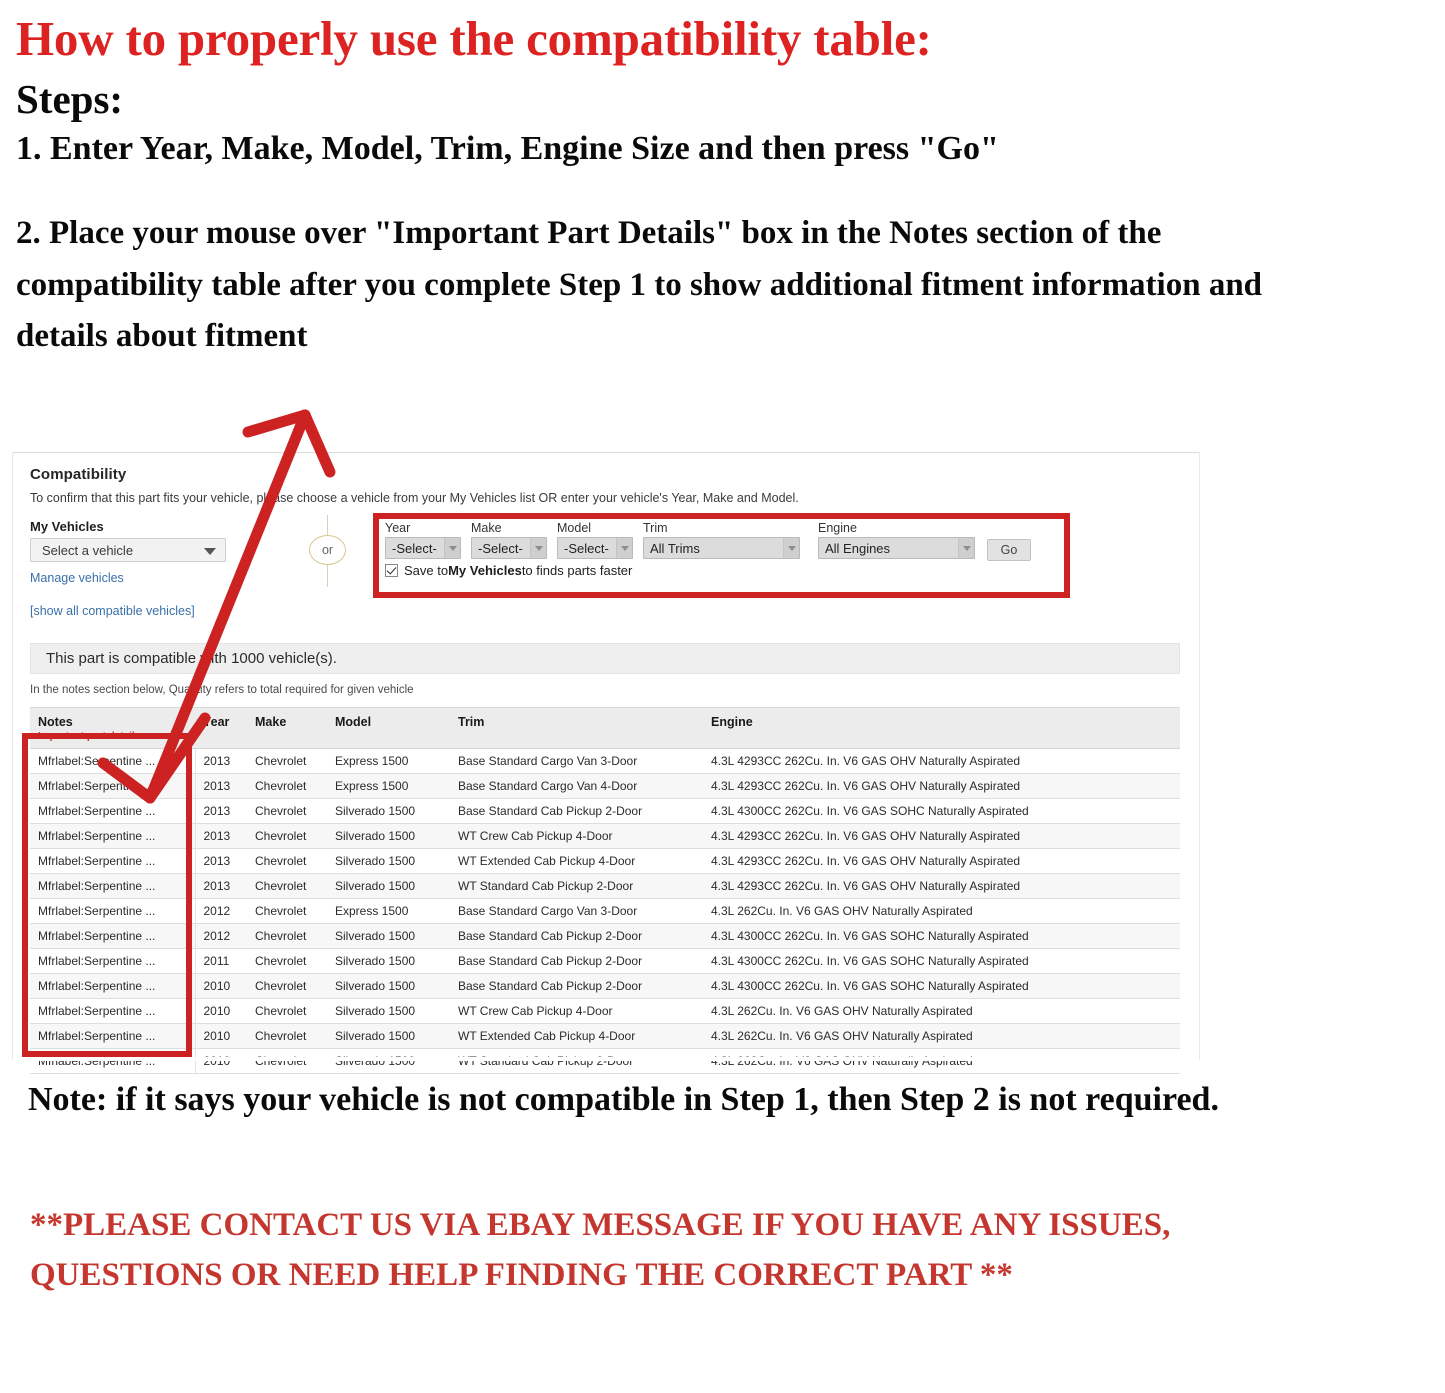  I want to click on model-label: Model, so click(574, 528).